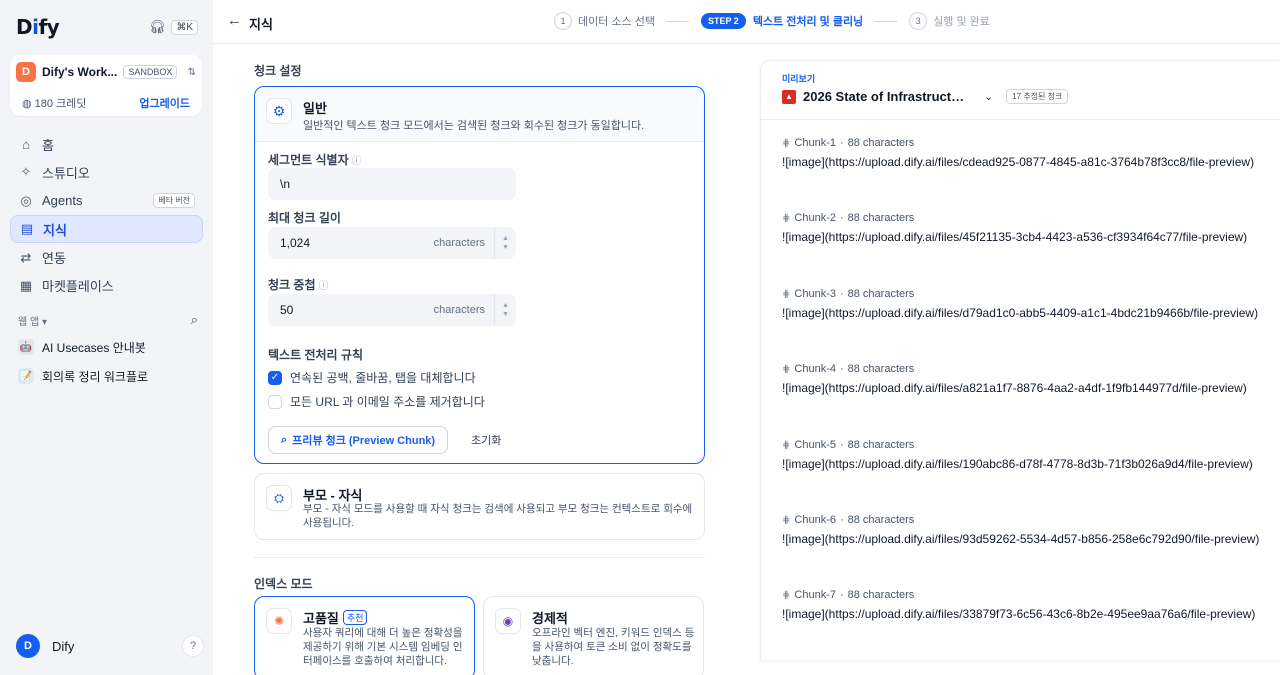  Describe the element at coordinates (44, 322) in the screenshot. I see `caret-down-icon: ▾` at that location.